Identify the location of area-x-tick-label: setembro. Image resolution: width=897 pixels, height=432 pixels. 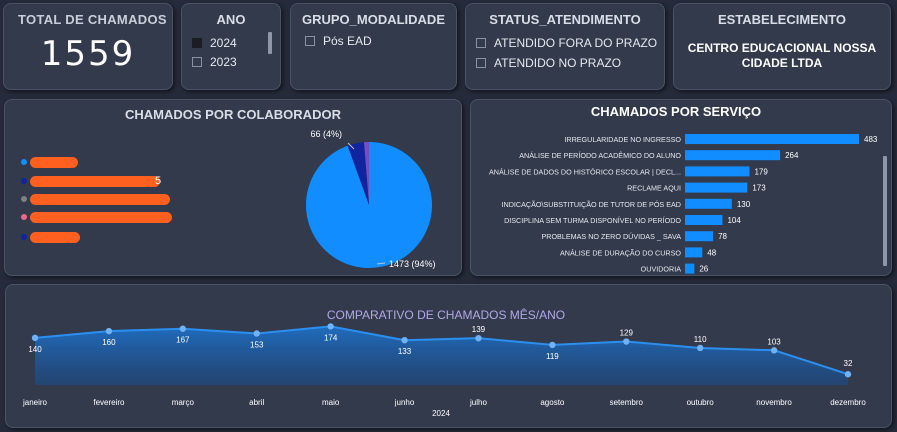
(627, 402).